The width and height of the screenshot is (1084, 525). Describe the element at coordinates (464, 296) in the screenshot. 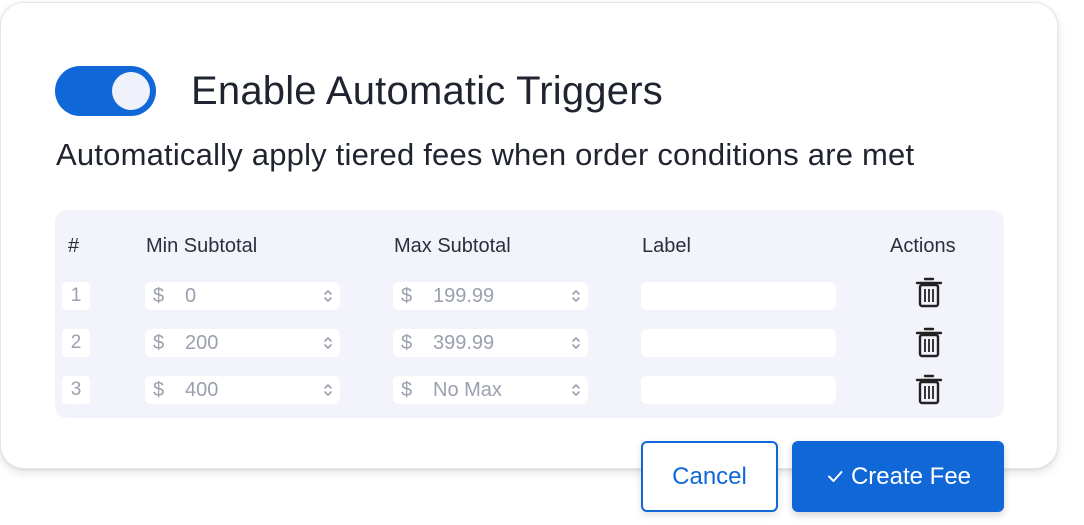

I see `max-subtotal-value: 199.99` at that location.